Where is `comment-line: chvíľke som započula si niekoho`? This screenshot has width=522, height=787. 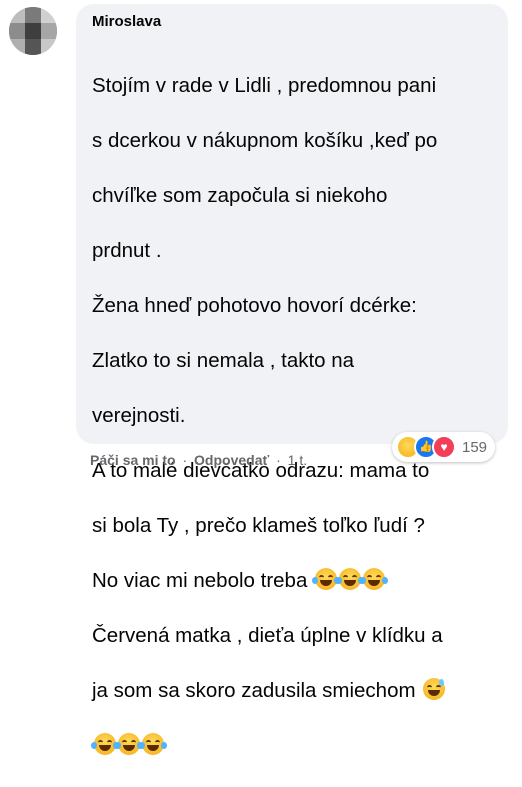 comment-line: chvíľke som započula si niekoho is located at coordinates (240, 195).